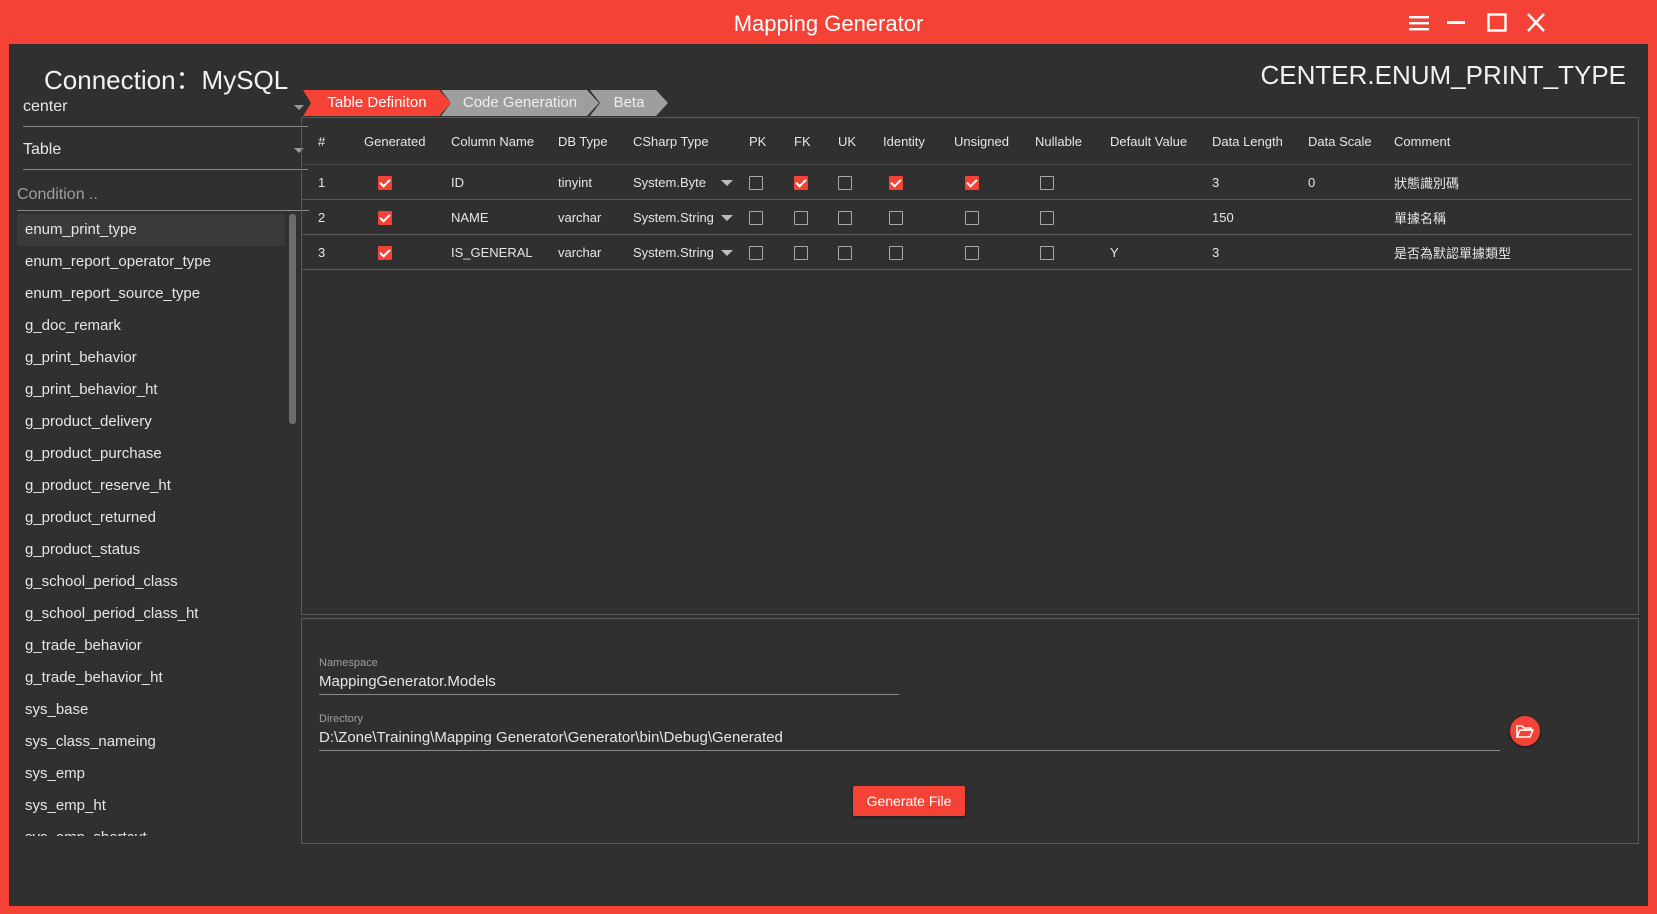 This screenshot has height=914, width=1657. I want to click on table-list-item: enum_print_type, so click(151, 230).